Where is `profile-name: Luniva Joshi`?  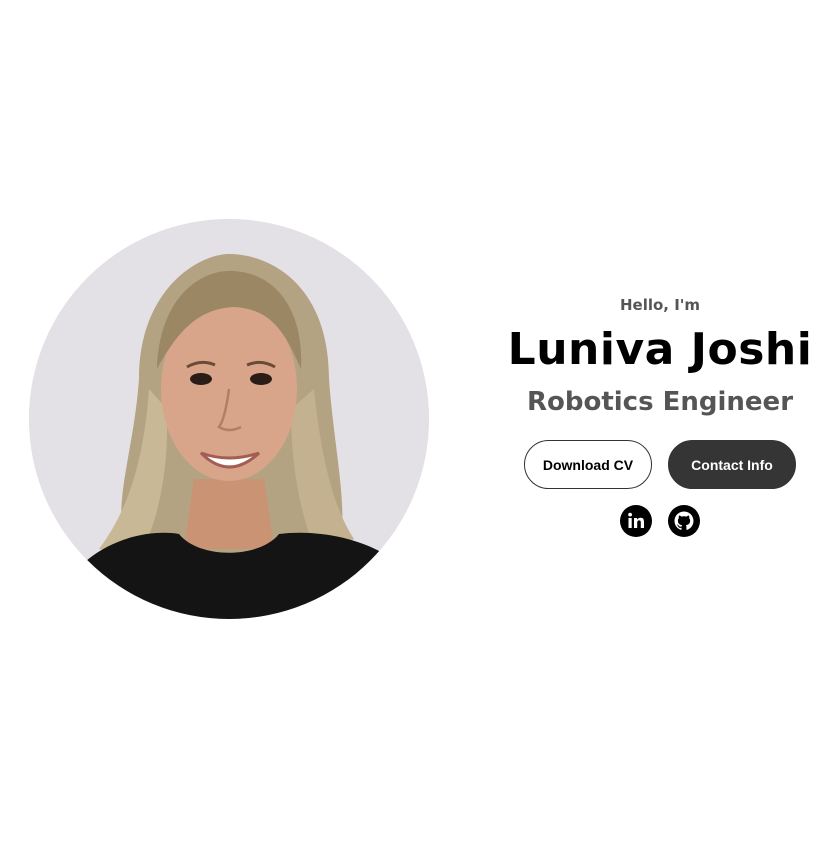 profile-name: Luniva Joshi is located at coordinates (660, 349).